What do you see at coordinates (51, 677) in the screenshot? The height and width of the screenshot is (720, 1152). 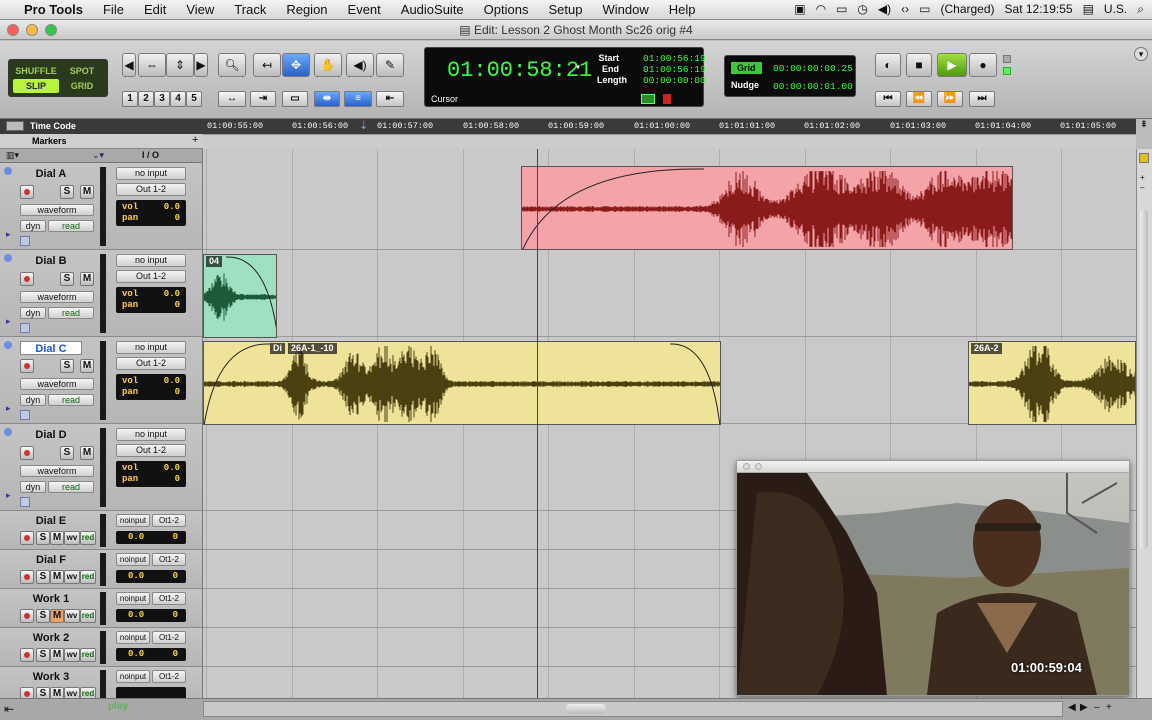 I see `track-name: Work 3` at bounding box center [51, 677].